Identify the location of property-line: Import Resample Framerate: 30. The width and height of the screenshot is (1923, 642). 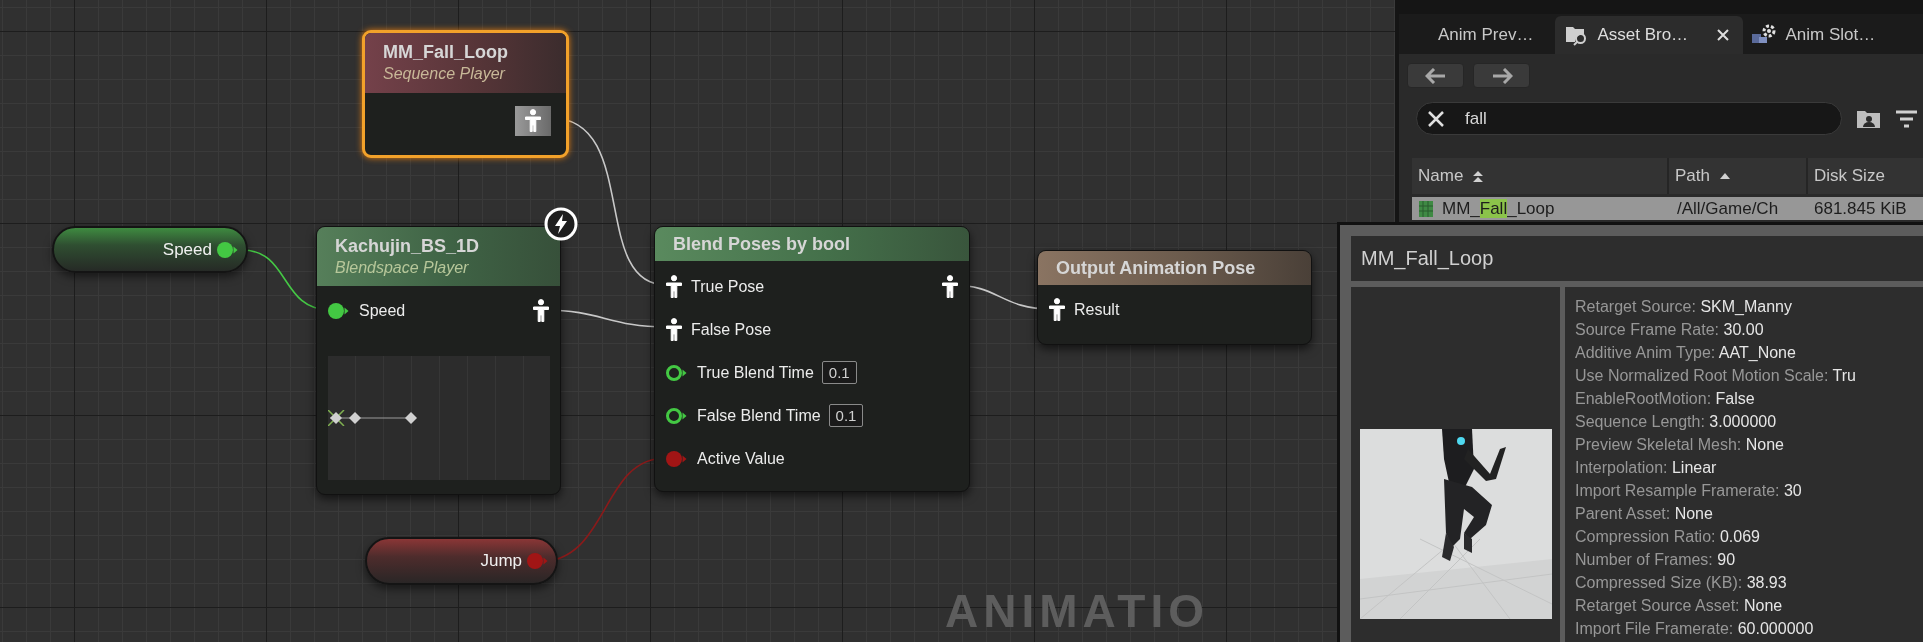
(1689, 491).